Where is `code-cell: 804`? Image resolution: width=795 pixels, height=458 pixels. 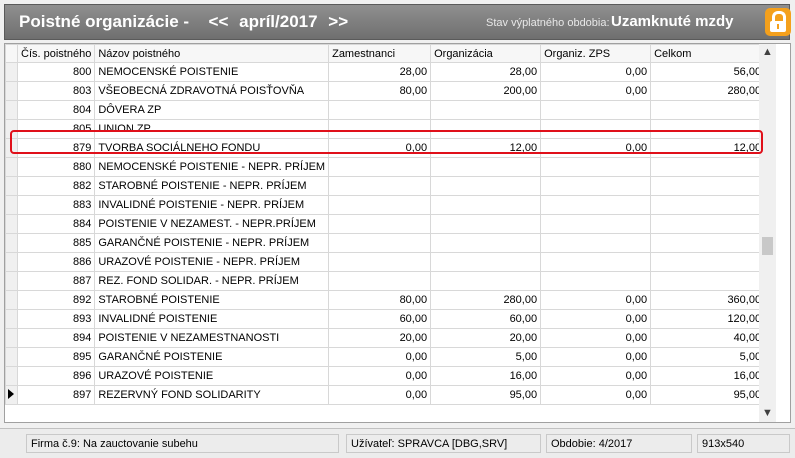 code-cell: 804 is located at coordinates (56, 110).